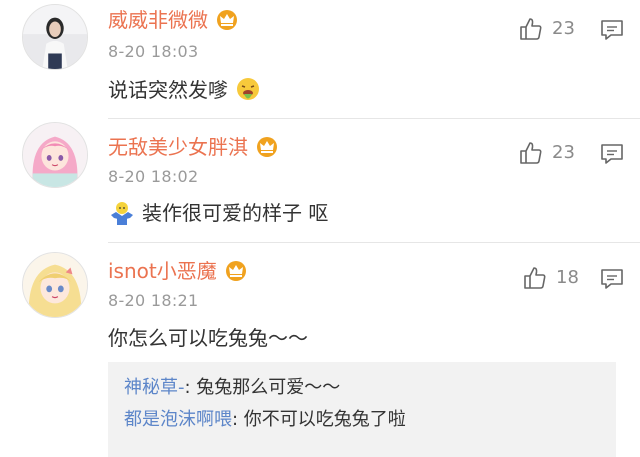 The width and height of the screenshot is (640, 457). I want to click on reply-item-2: 都是泡沫啊喂: 你不可以吃兔兔了啦, so click(362, 420).